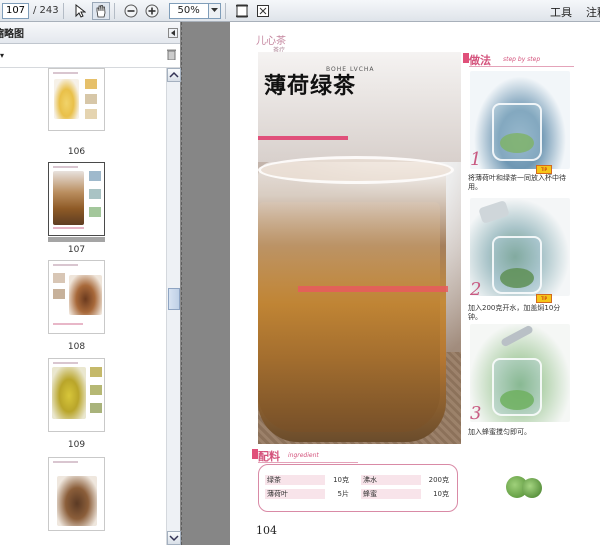 Image resolution: width=600 pixels, height=545 pixels. Describe the element at coordinates (522, 59) in the screenshot. I see `method-subheading: step by step` at that location.